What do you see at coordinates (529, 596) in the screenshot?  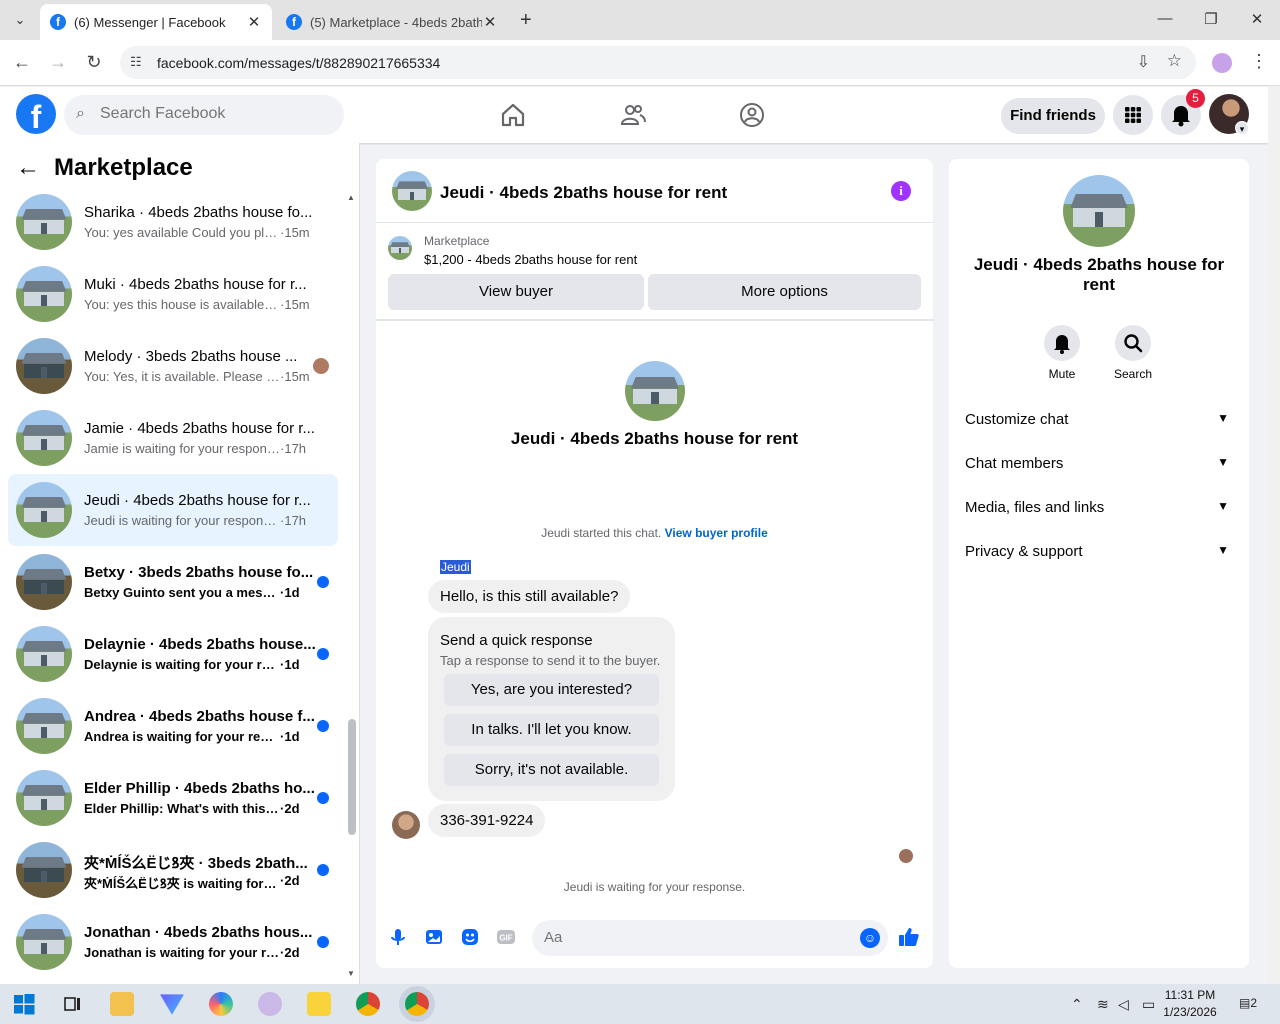 I see `message-bubble: Hello, is this still available?` at bounding box center [529, 596].